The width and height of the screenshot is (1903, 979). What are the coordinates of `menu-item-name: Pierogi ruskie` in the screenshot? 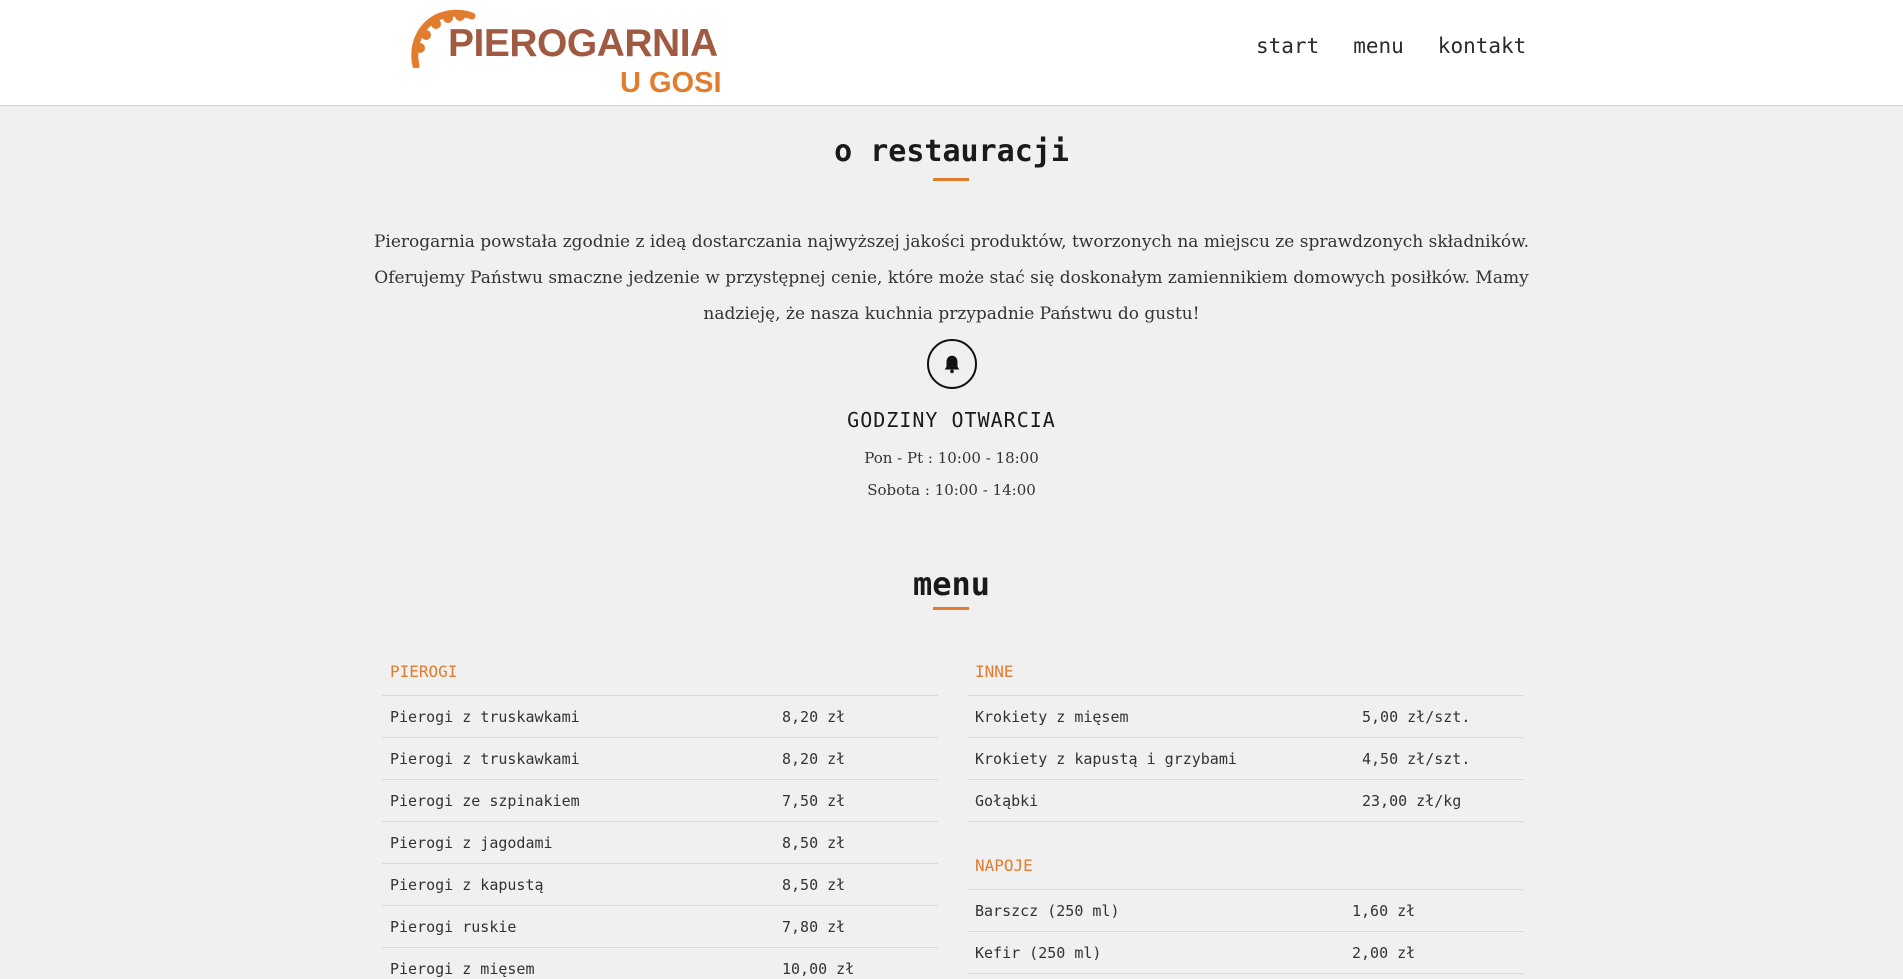 It's located at (453, 927).